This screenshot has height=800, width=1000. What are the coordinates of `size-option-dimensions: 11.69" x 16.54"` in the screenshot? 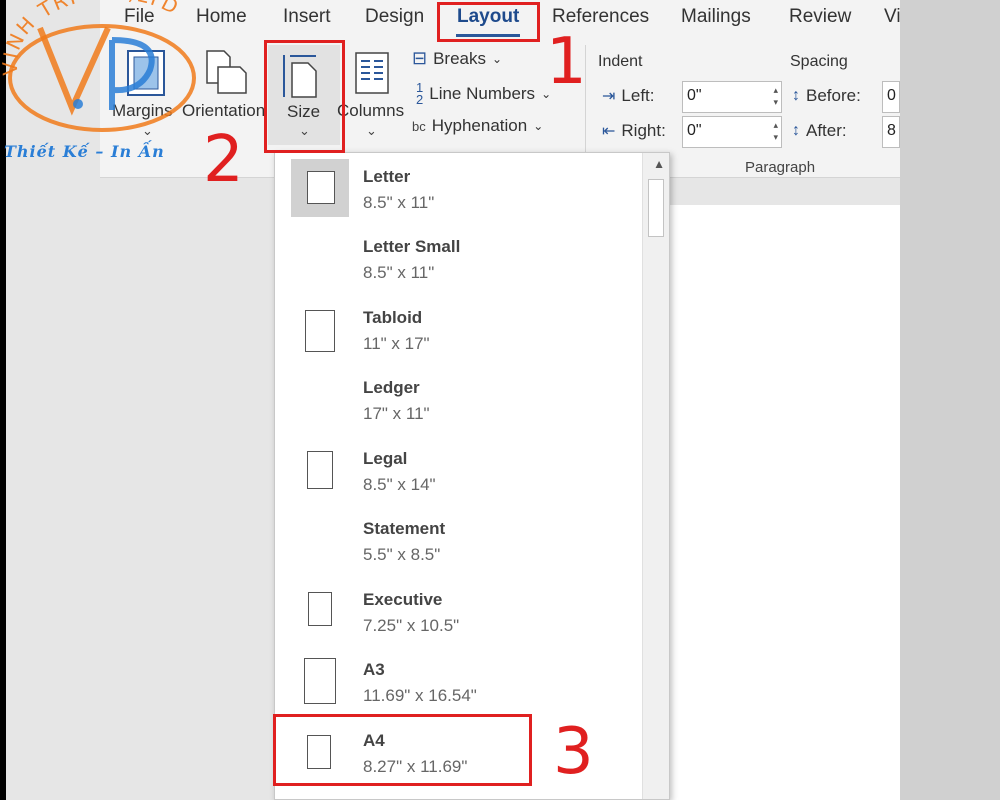 It's located at (420, 695).